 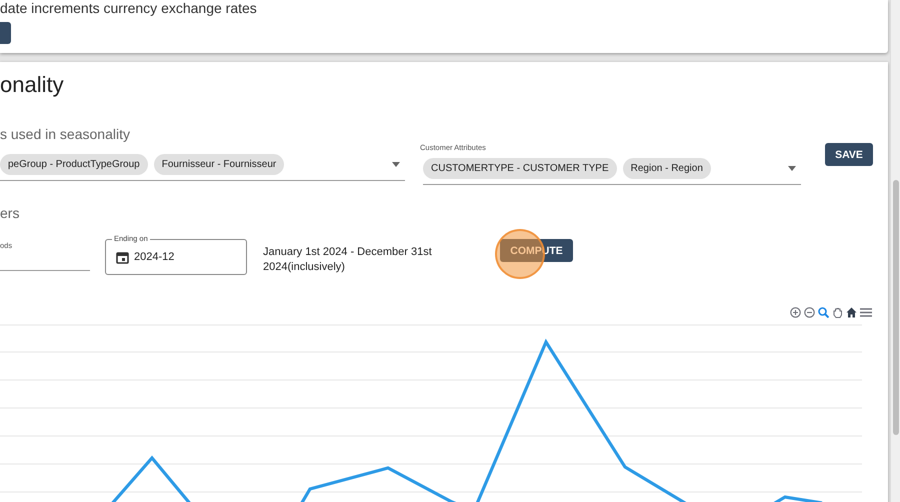 I want to click on calendar-icon, so click(x=122, y=257).